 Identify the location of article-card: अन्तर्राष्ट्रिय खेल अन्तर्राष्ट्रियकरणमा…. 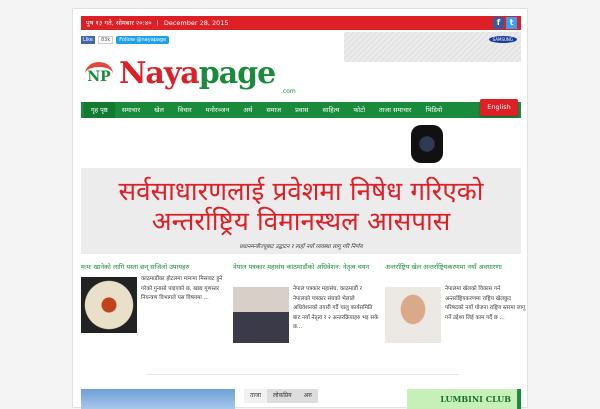
(457, 303).